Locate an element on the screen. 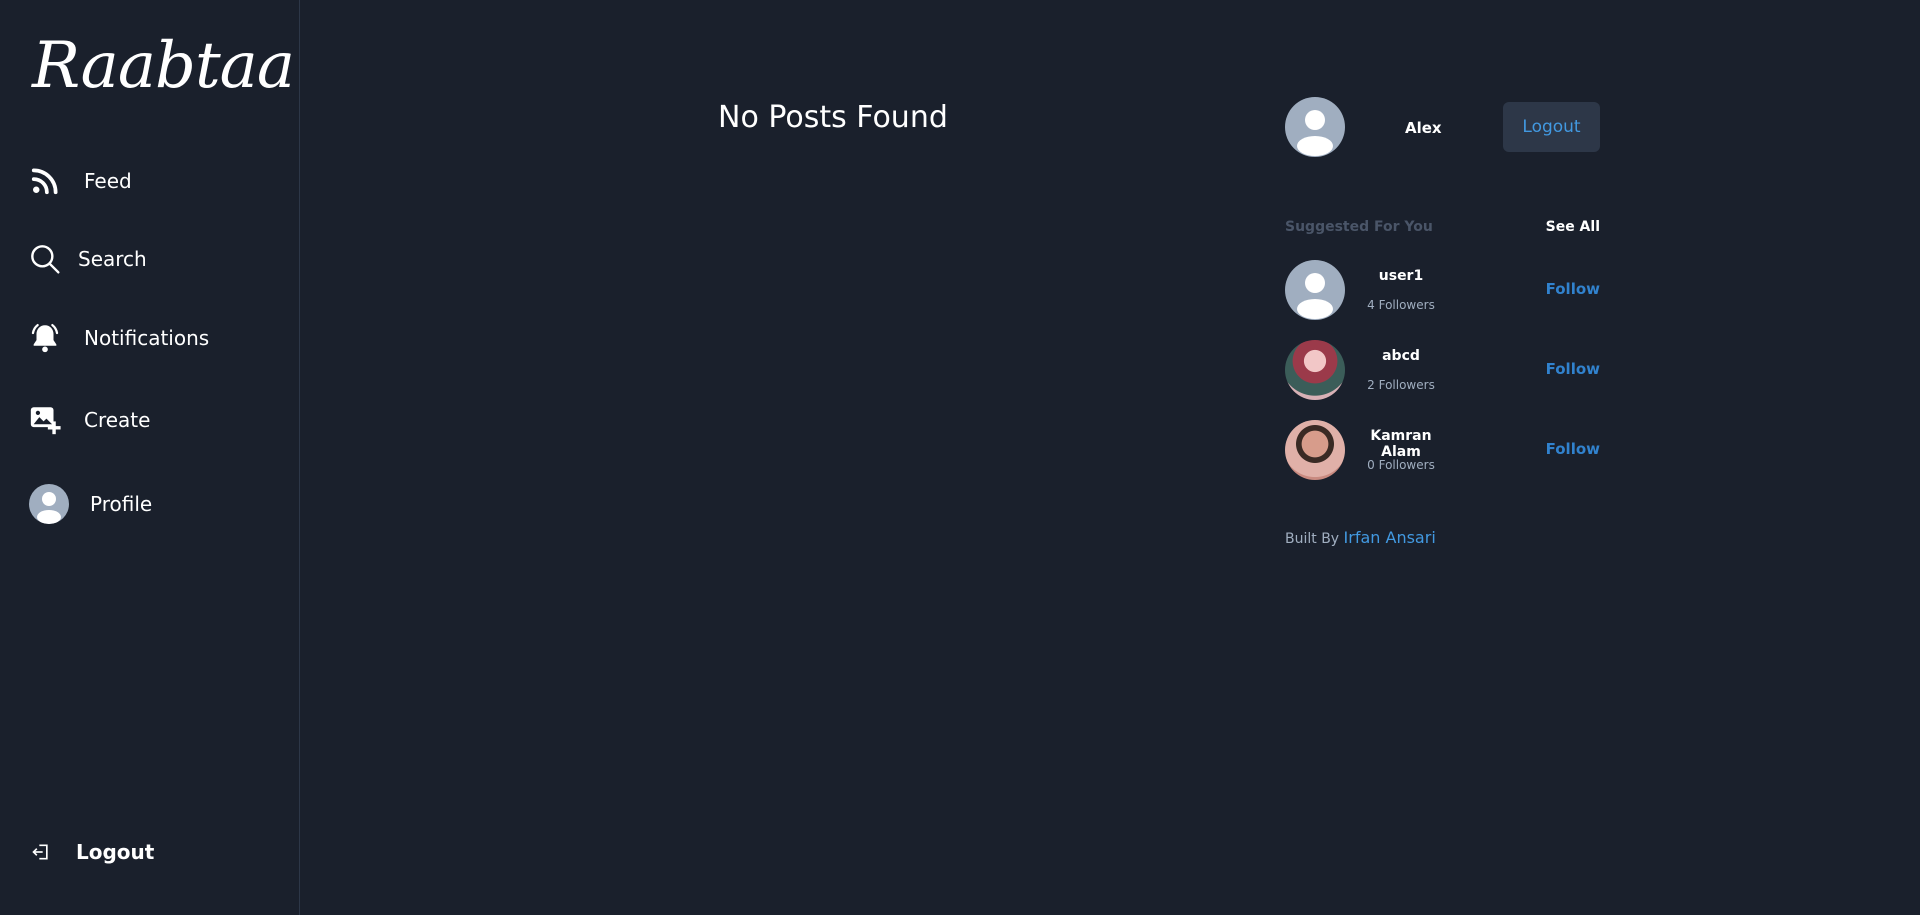  sidebar-item-create: Create is located at coordinates (89, 420).